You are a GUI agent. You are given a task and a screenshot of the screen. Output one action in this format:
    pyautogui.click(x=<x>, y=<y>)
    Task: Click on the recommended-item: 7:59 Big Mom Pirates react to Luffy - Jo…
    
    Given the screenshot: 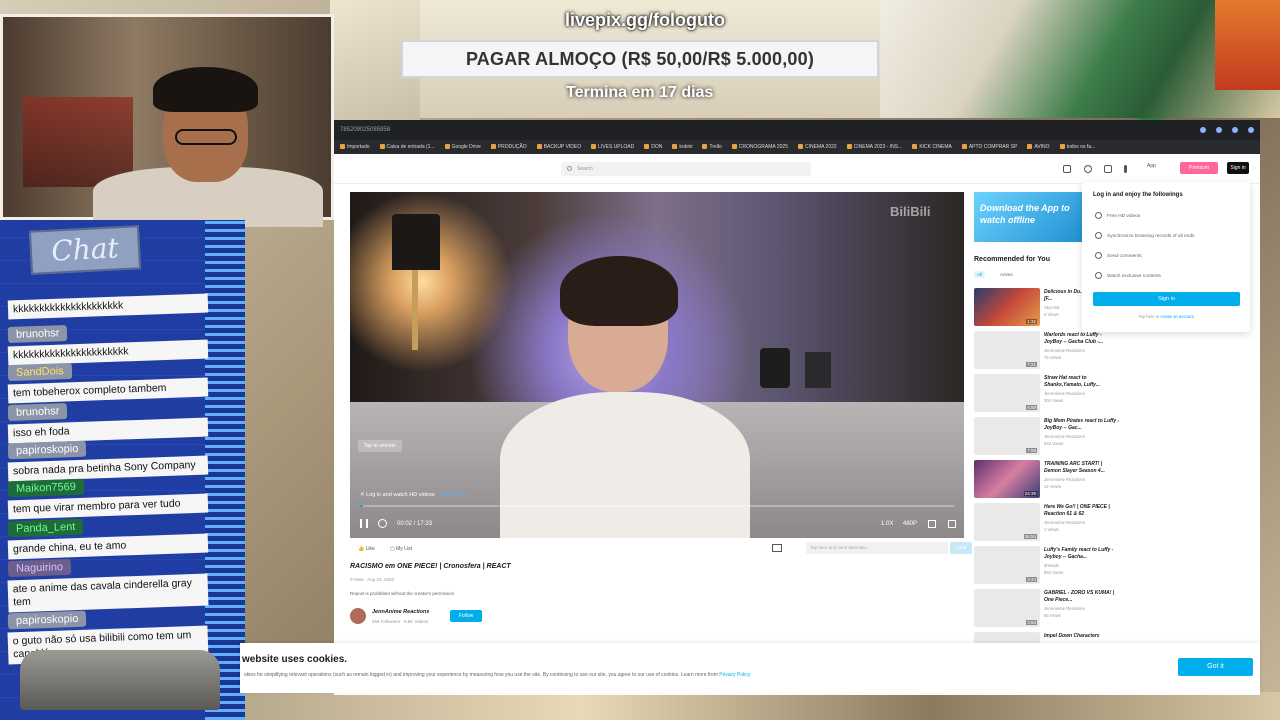 What is the action you would take?
    pyautogui.click(x=1049, y=437)
    